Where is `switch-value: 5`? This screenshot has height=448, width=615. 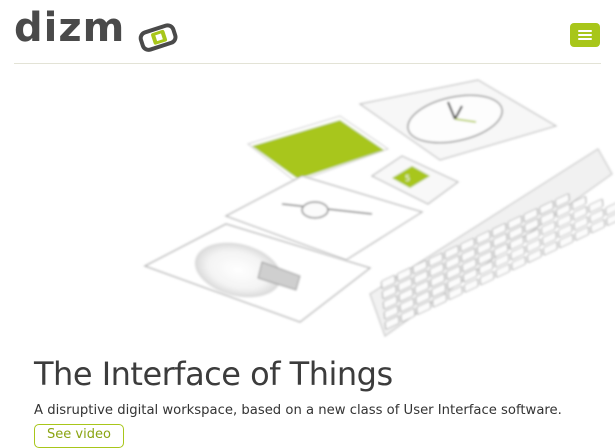
switch-value: 5 is located at coordinates (407, 178).